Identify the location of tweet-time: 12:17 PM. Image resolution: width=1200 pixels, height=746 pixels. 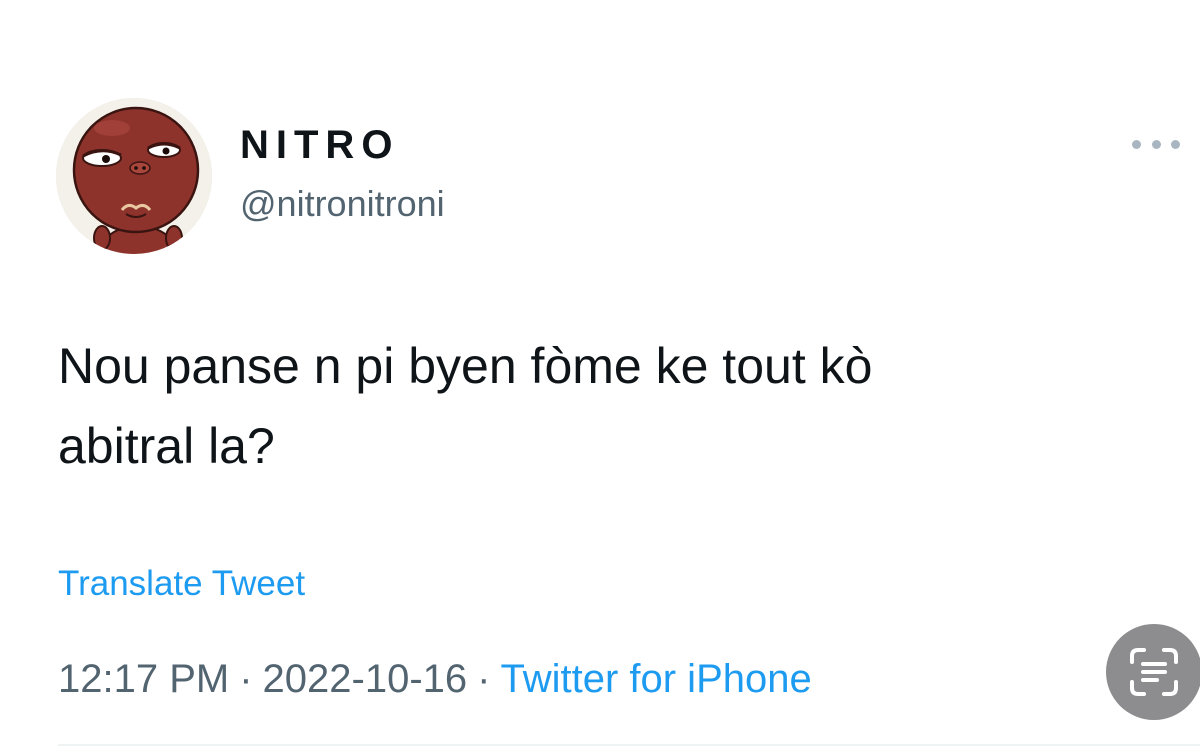
(143, 679).